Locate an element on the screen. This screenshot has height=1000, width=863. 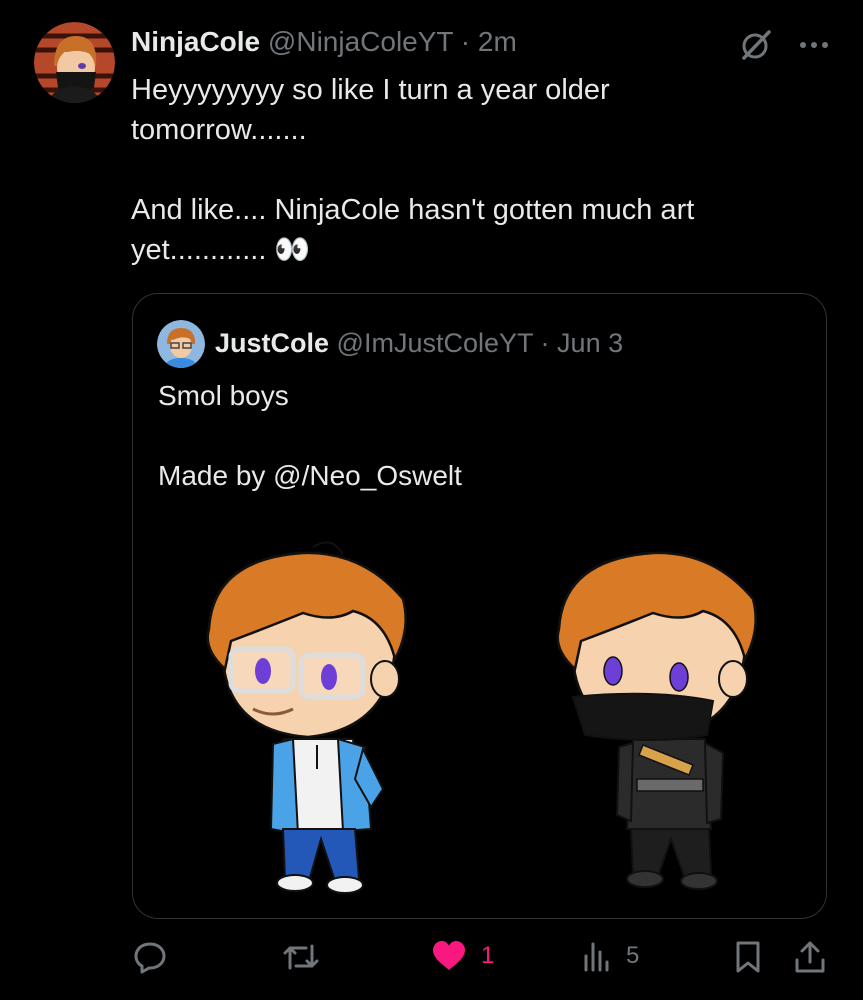
repost-icon is located at coordinates (301, 957).